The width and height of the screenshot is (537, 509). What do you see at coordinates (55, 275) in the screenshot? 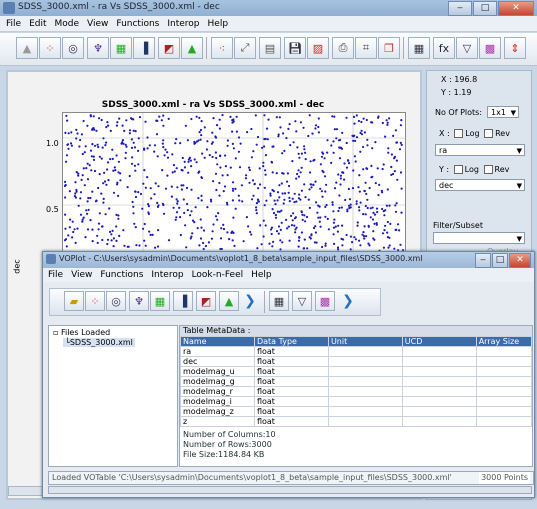
I see `vmenu-file: File` at bounding box center [55, 275].